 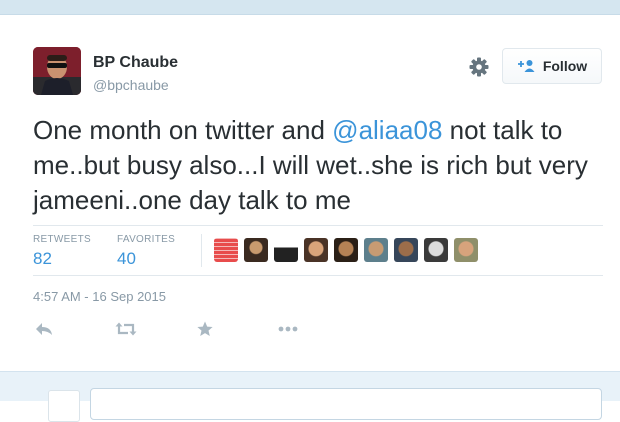 What do you see at coordinates (126, 258) in the screenshot?
I see `favorites-count: 40` at bounding box center [126, 258].